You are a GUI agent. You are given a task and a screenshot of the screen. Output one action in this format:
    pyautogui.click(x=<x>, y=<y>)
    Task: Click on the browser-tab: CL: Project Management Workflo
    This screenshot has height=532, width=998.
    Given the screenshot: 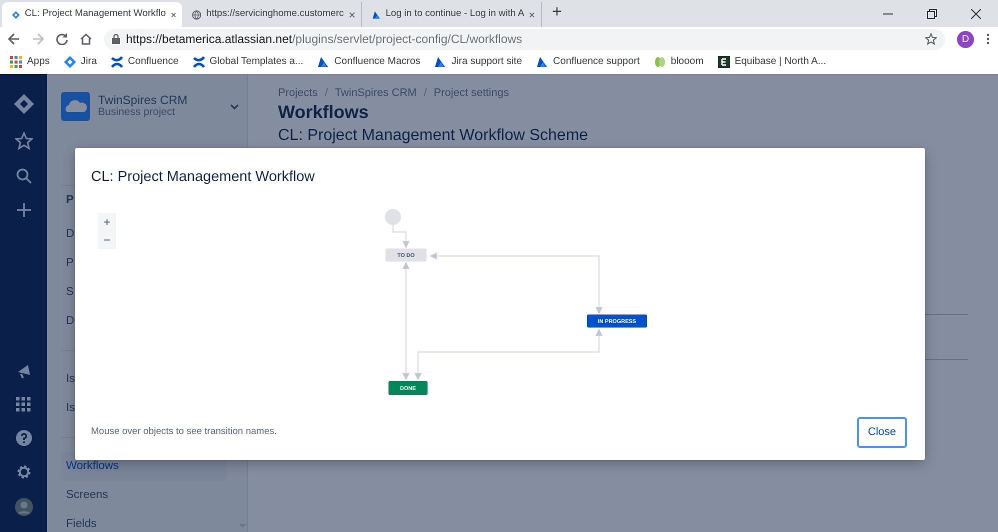 What is the action you would take?
    pyautogui.click(x=92, y=14)
    